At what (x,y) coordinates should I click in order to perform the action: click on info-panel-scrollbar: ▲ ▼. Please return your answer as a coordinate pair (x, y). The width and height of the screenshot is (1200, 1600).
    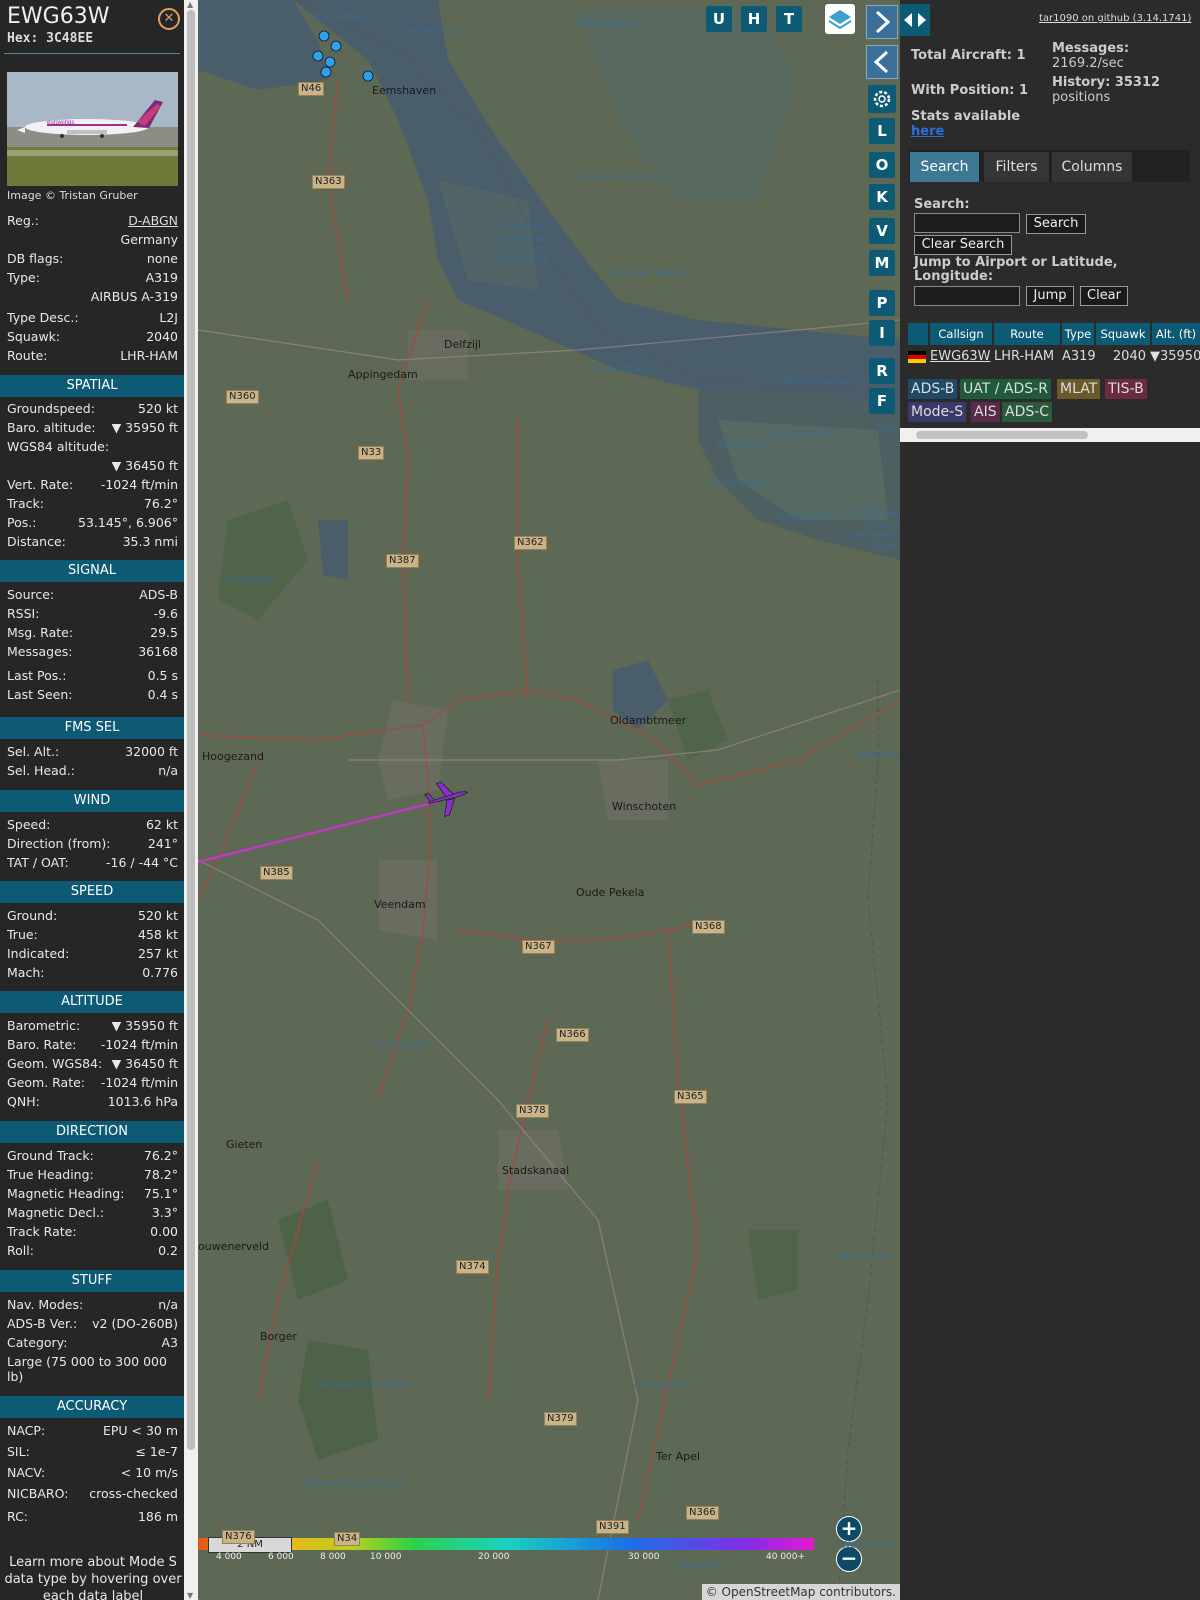
    Looking at the image, I should click on (191, 800).